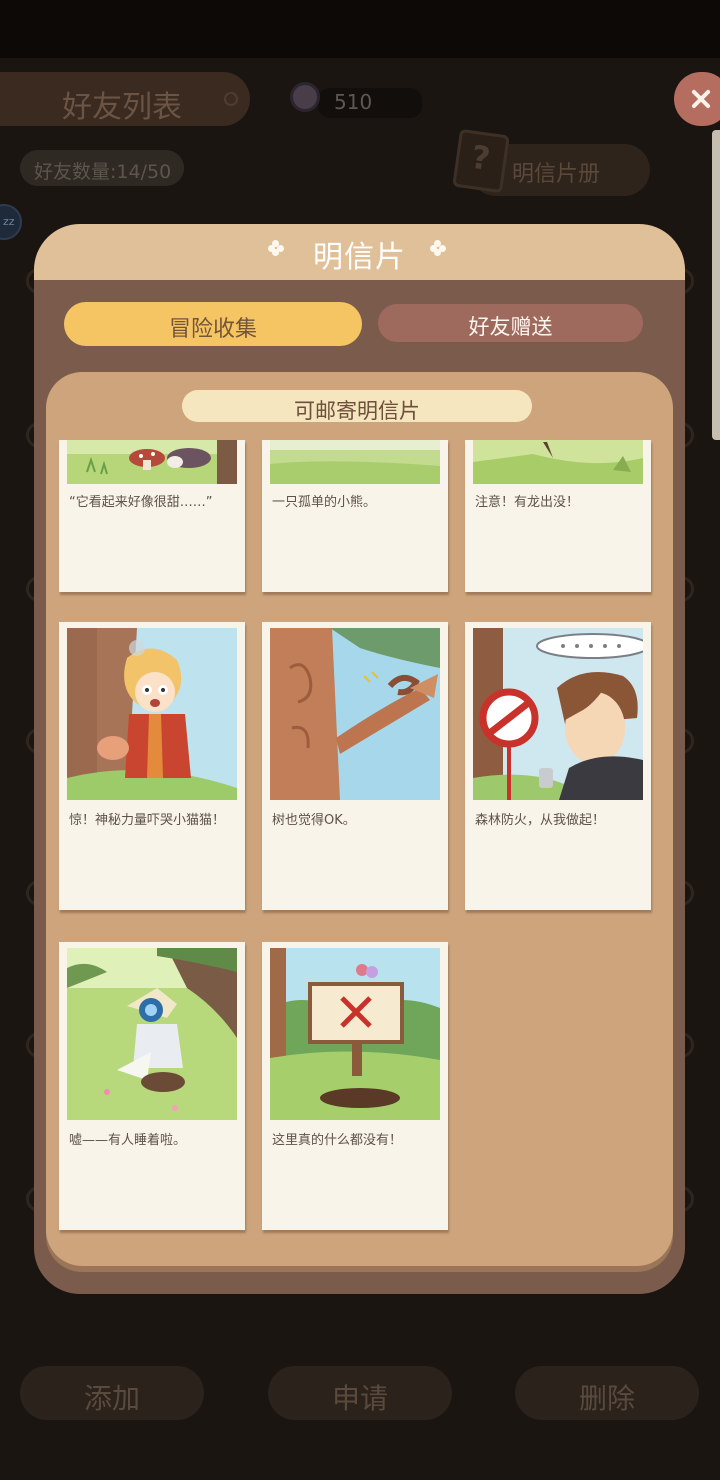 The width and height of the screenshot is (720, 1480). What do you see at coordinates (231, 99) in the screenshot?
I see `title-dot-icon` at bounding box center [231, 99].